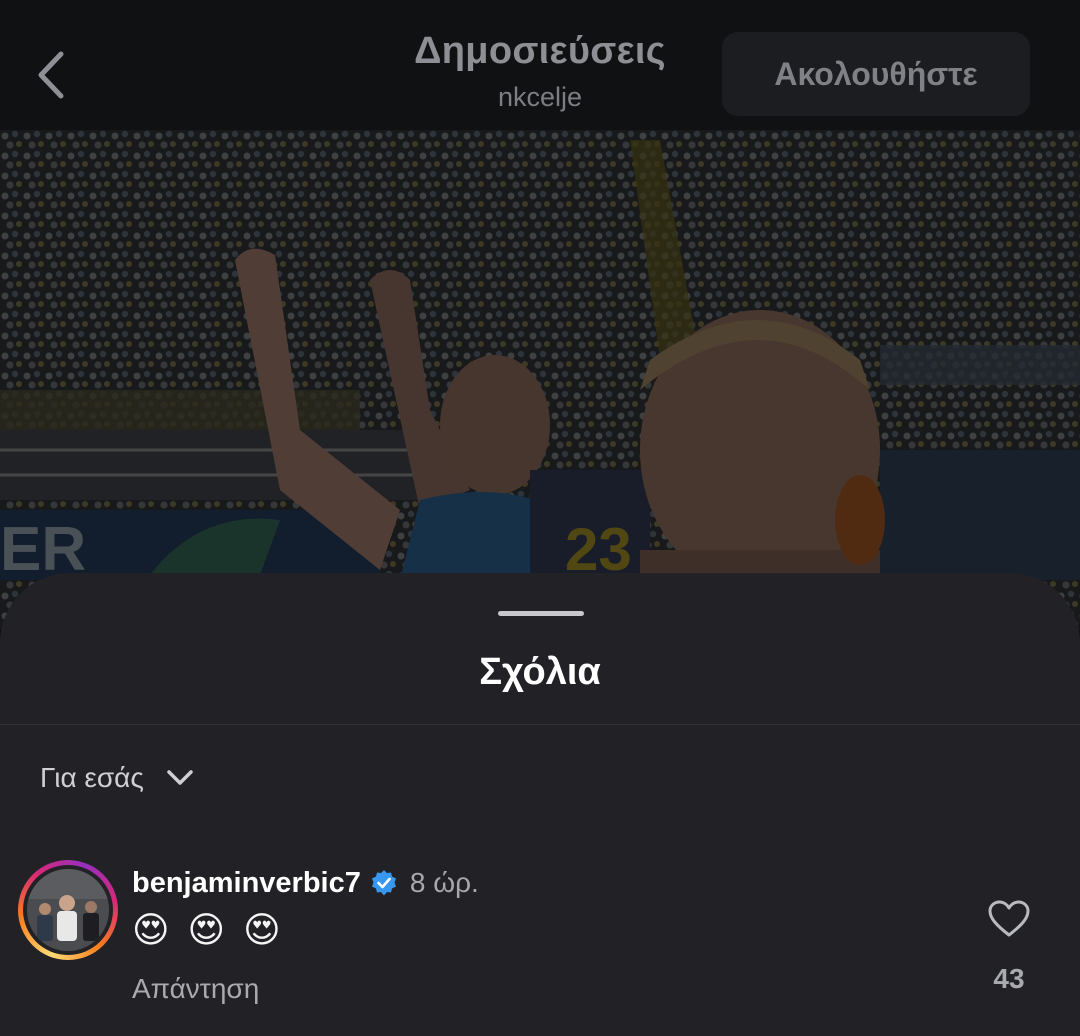  I want to click on heart-icon, so click(1009, 918).